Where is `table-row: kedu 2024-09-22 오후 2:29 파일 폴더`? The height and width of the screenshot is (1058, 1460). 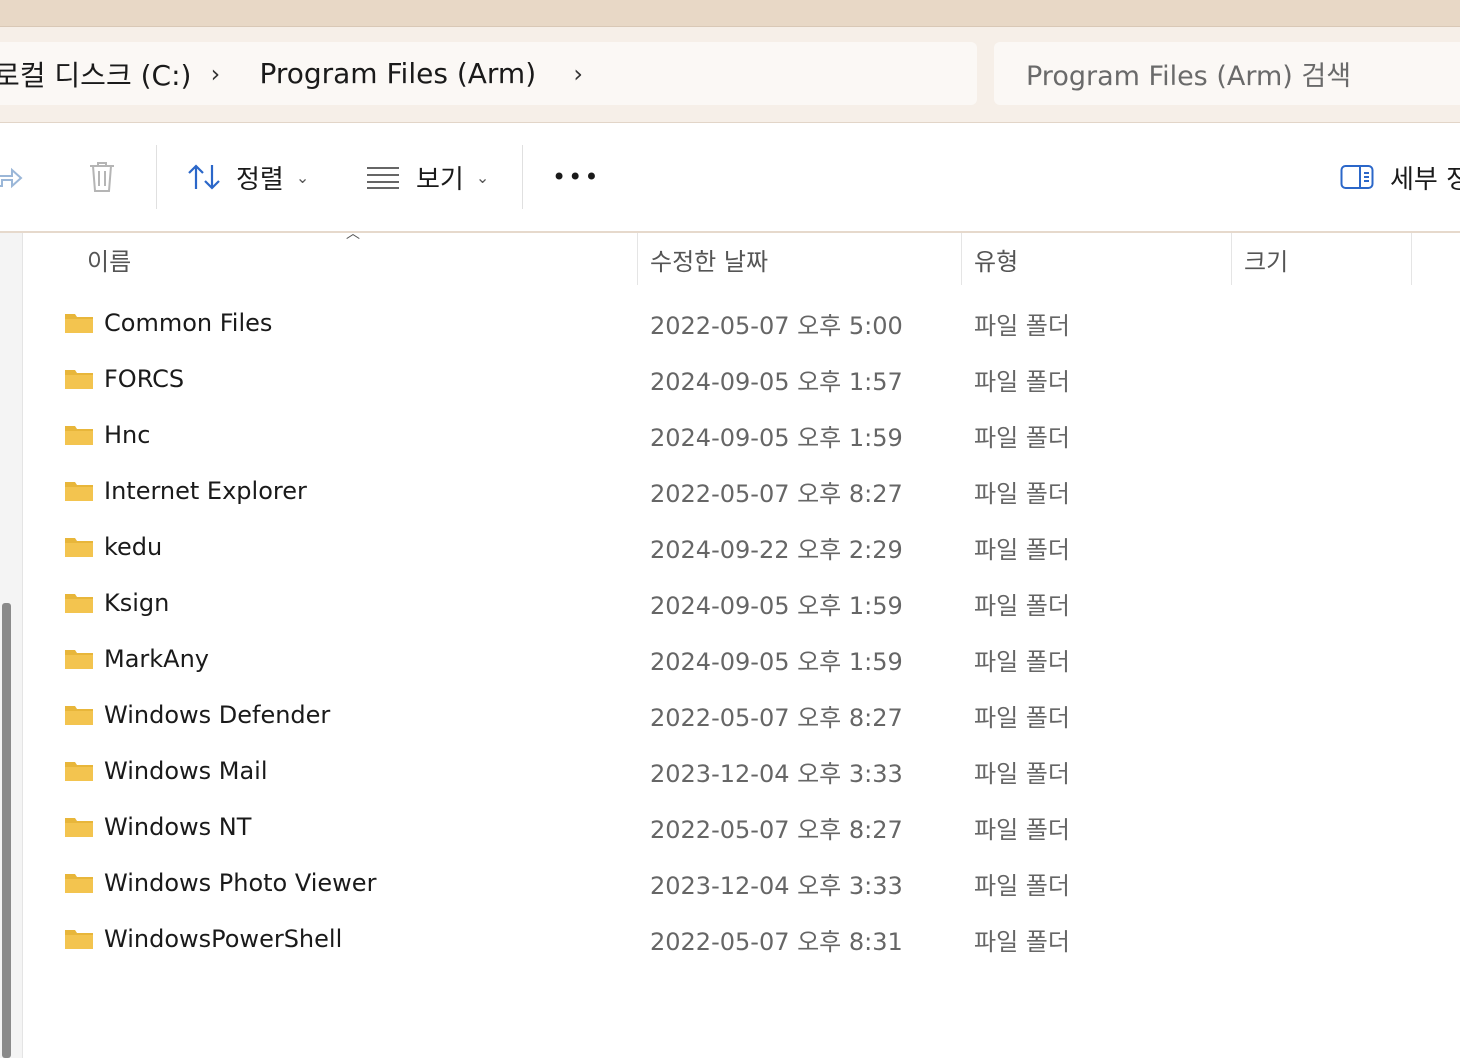 table-row: kedu 2024-09-22 오후 2:29 파일 폴더 is located at coordinates (741, 547).